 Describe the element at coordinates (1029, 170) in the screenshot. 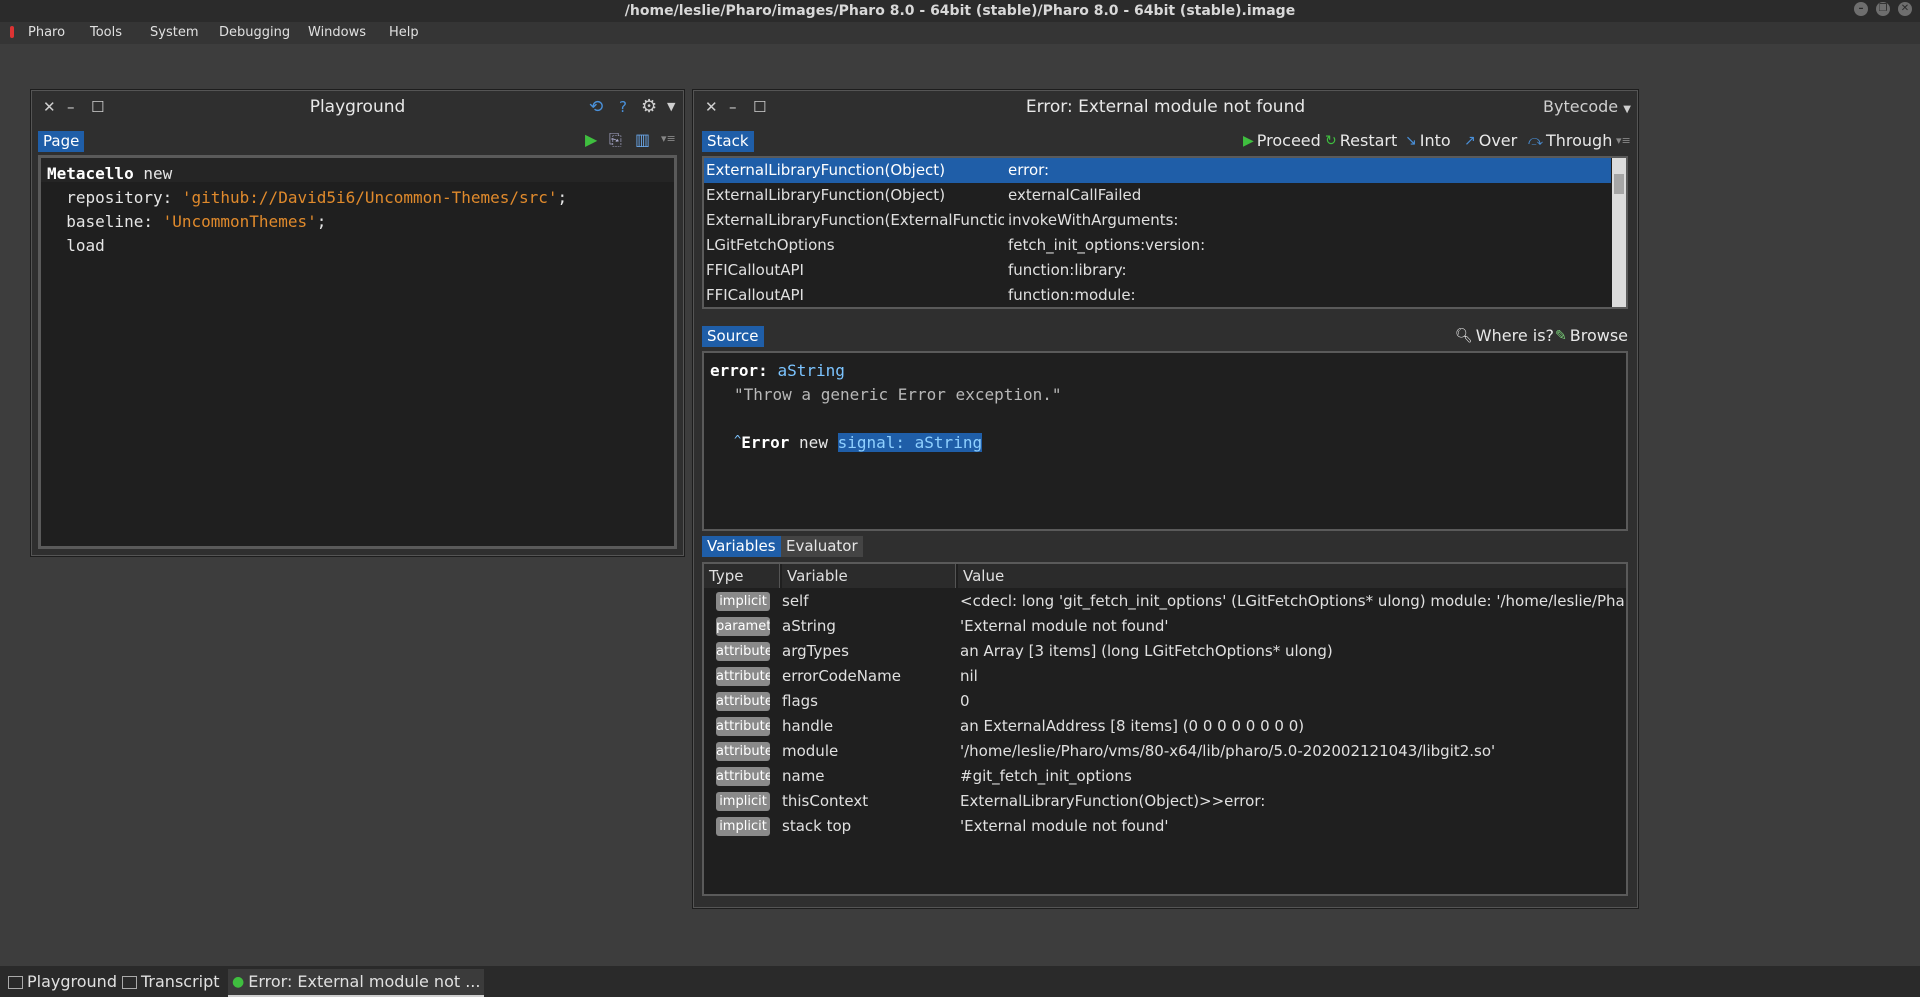

I see `stack-frame-selector: error:` at that location.